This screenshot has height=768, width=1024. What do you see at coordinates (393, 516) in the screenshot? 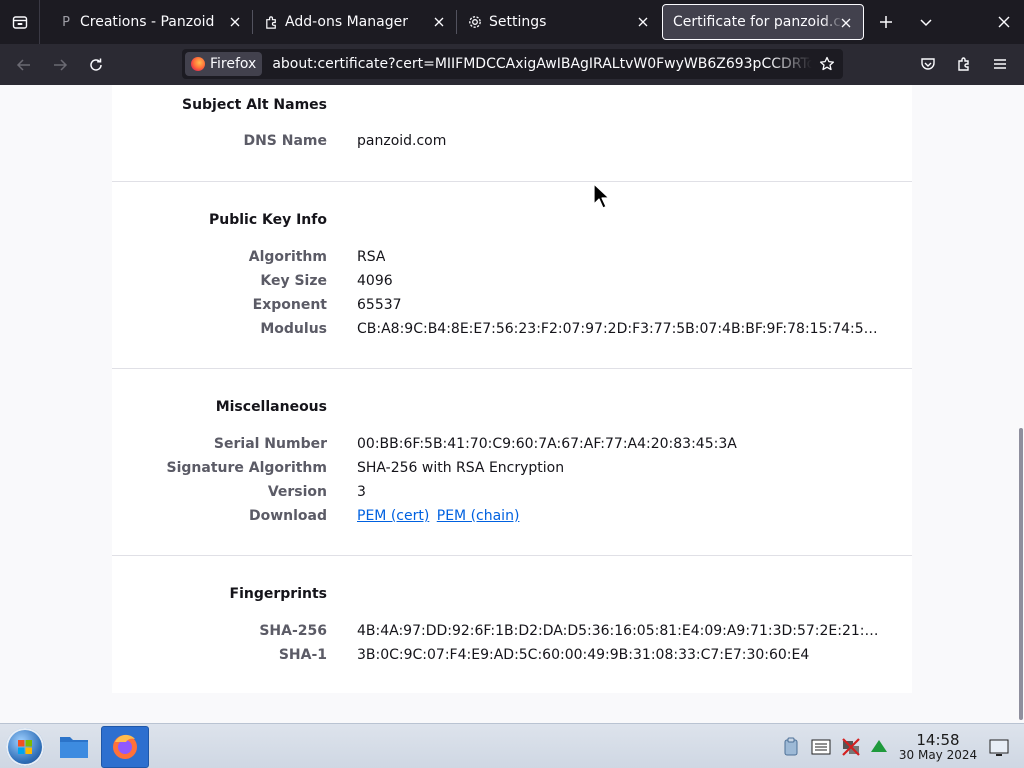
I see `pem-cert-link: PEM (cert)` at bounding box center [393, 516].